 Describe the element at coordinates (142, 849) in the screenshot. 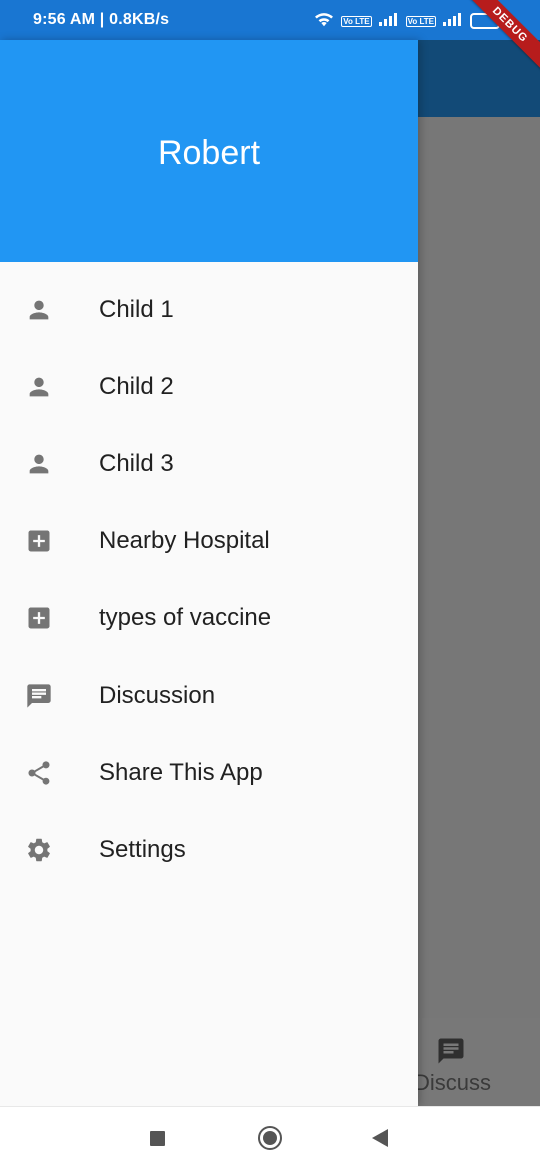

I see `menu-item-label: Settings` at that location.